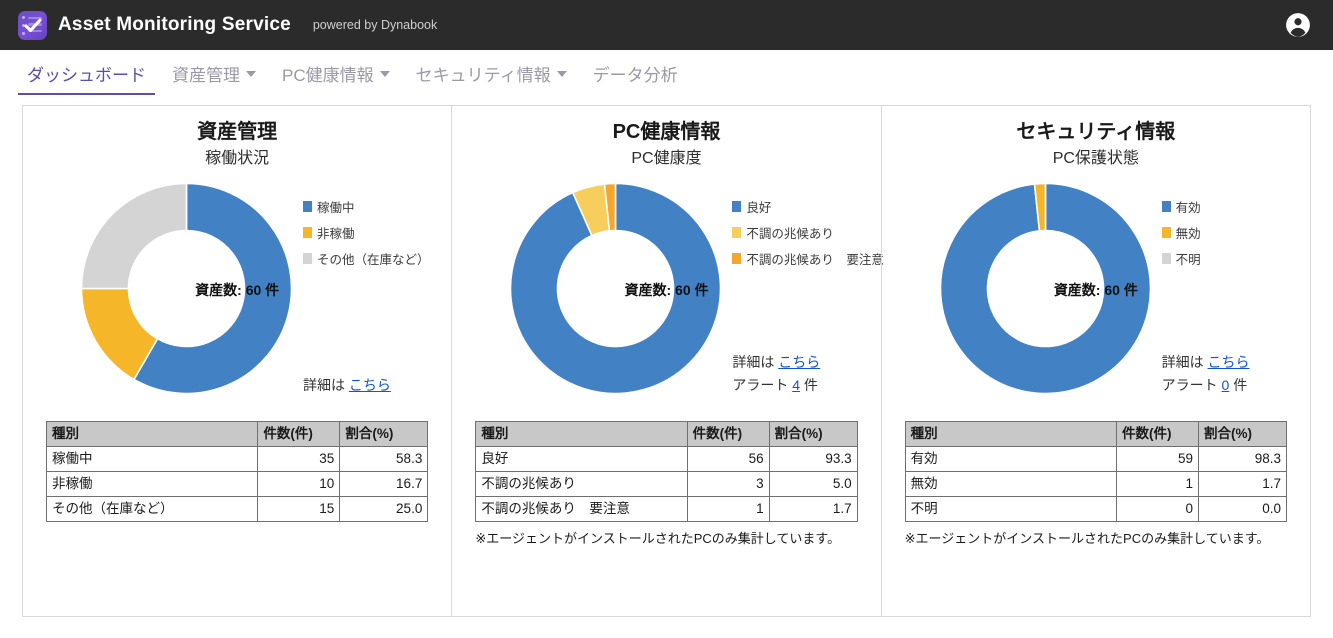 This screenshot has width=1333, height=638. Describe the element at coordinates (581, 458) in the screenshot. I see `cell-type: 良好` at that location.